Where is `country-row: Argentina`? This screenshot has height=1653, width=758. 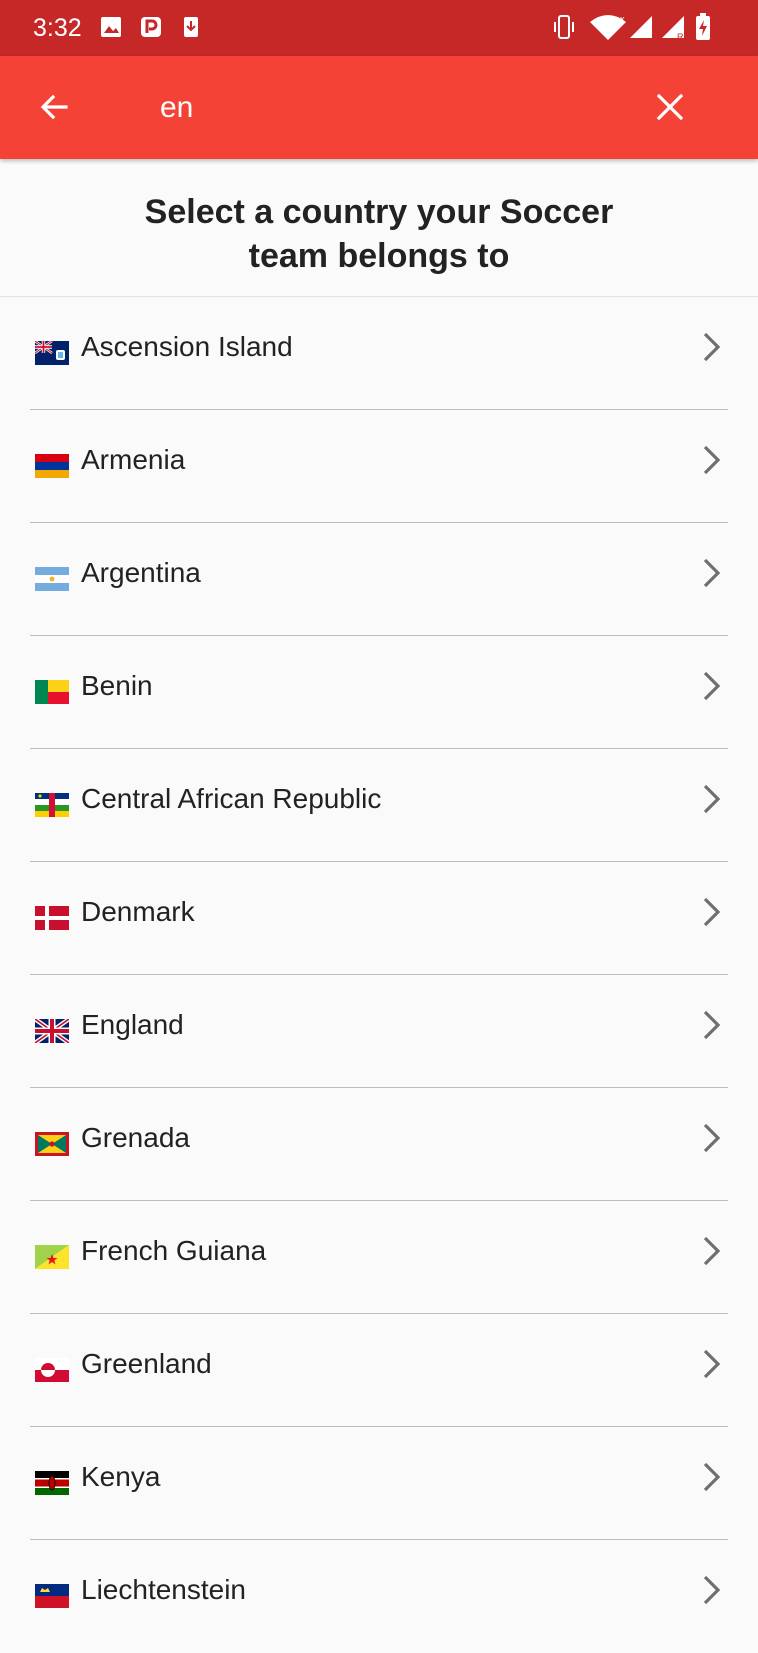 country-row: Argentina is located at coordinates (379, 579).